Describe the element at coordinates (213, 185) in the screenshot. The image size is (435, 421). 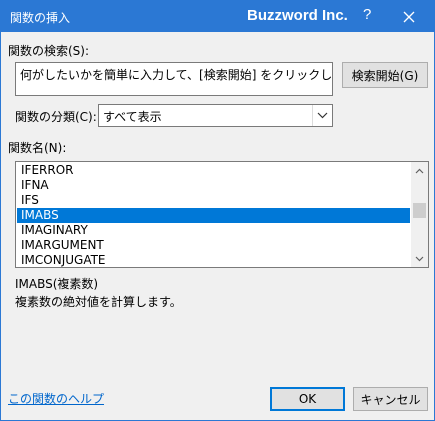
I see `list-item: IFNA` at that location.